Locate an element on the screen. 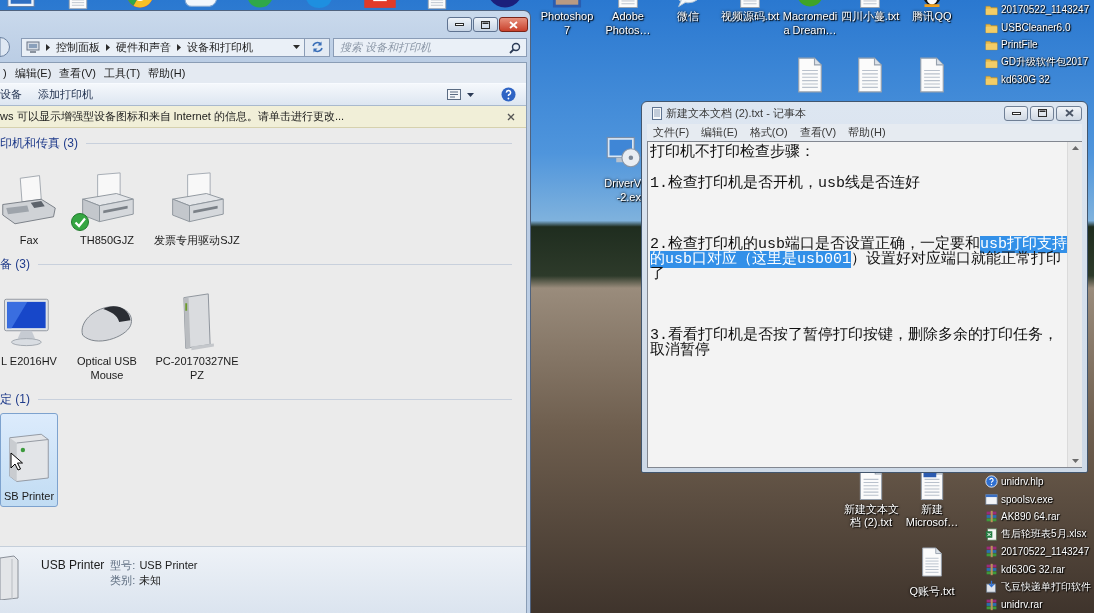 This screenshot has width=1094, height=613. help-icon is located at coordinates (508, 94).